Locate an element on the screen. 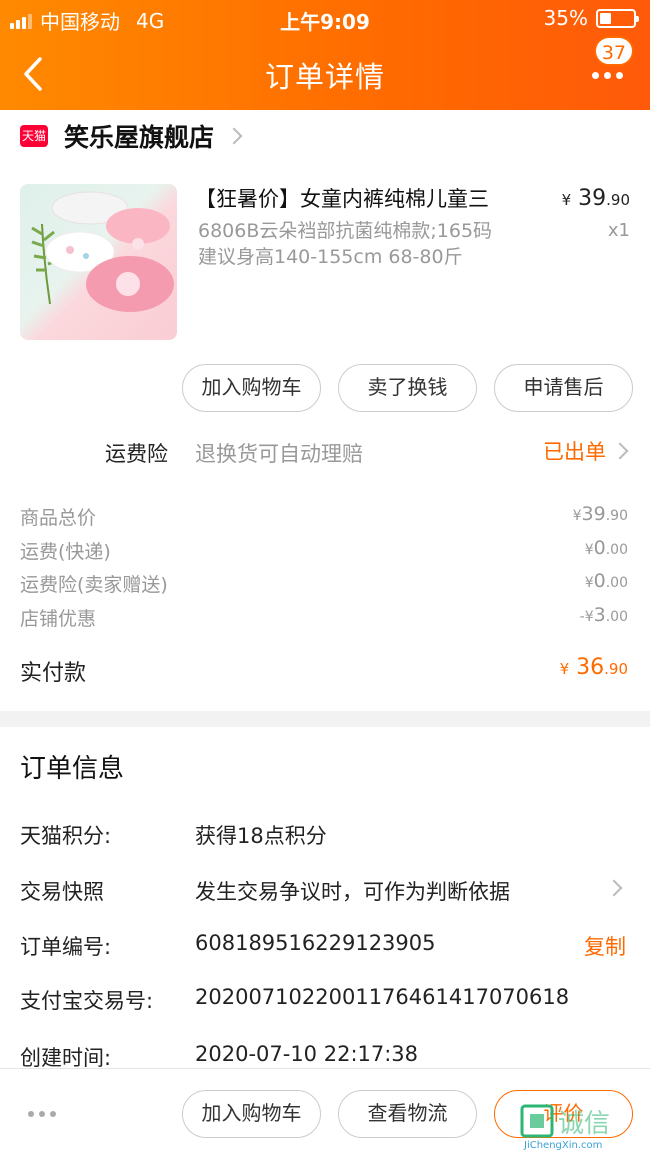  after-sale-button: 申请售后 is located at coordinates (563, 388).